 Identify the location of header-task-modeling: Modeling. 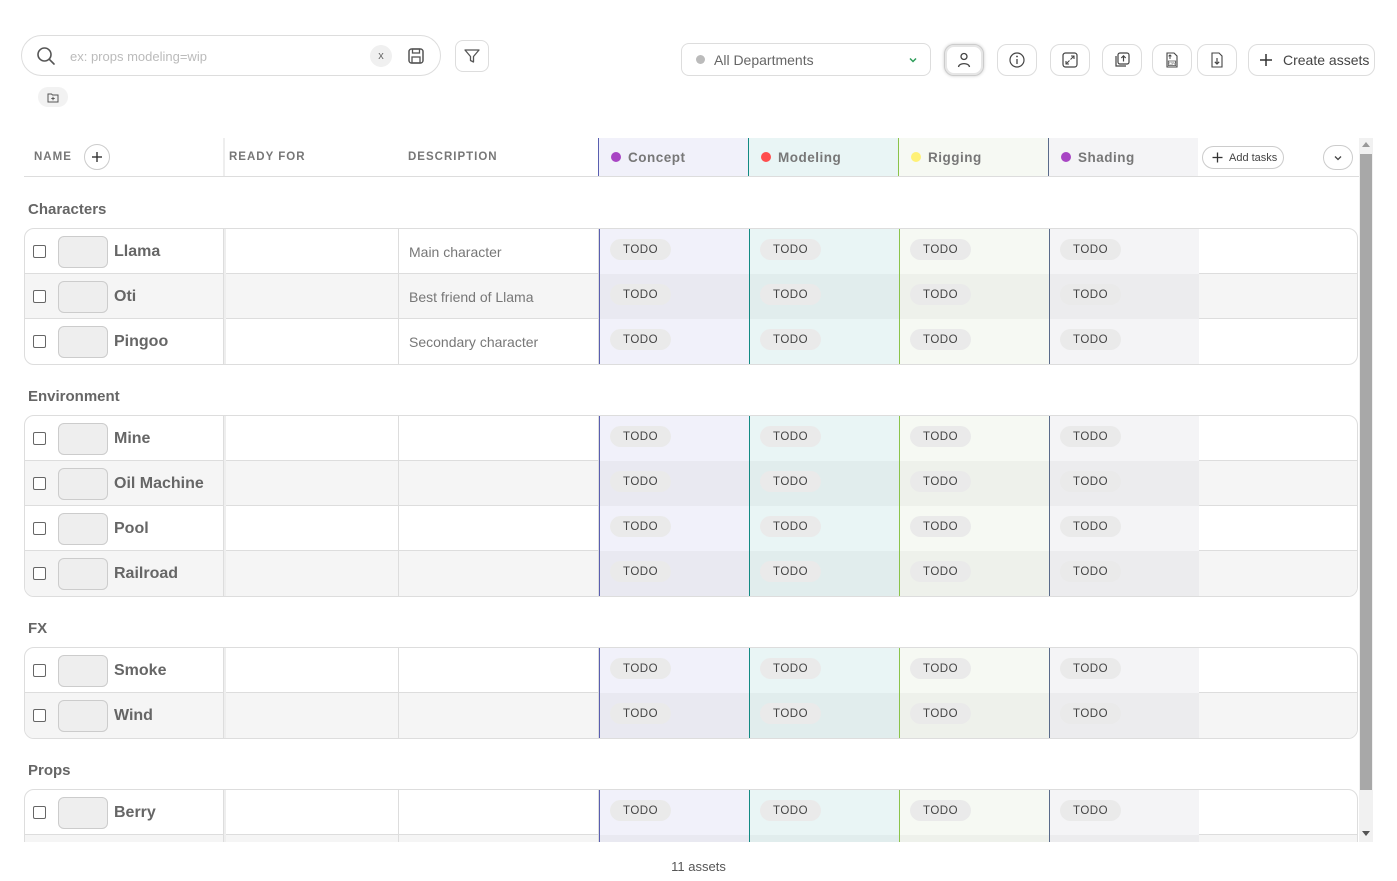
(823, 157).